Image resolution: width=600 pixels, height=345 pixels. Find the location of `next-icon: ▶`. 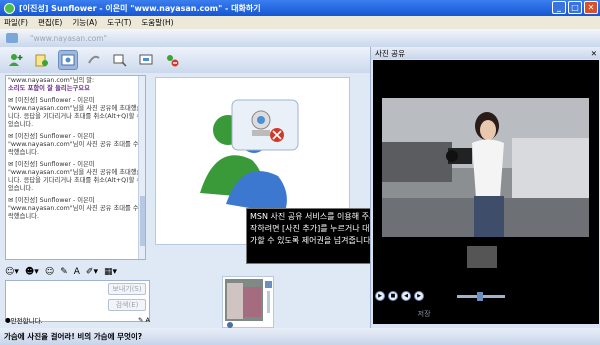

next-icon: ▶ is located at coordinates (419, 296).